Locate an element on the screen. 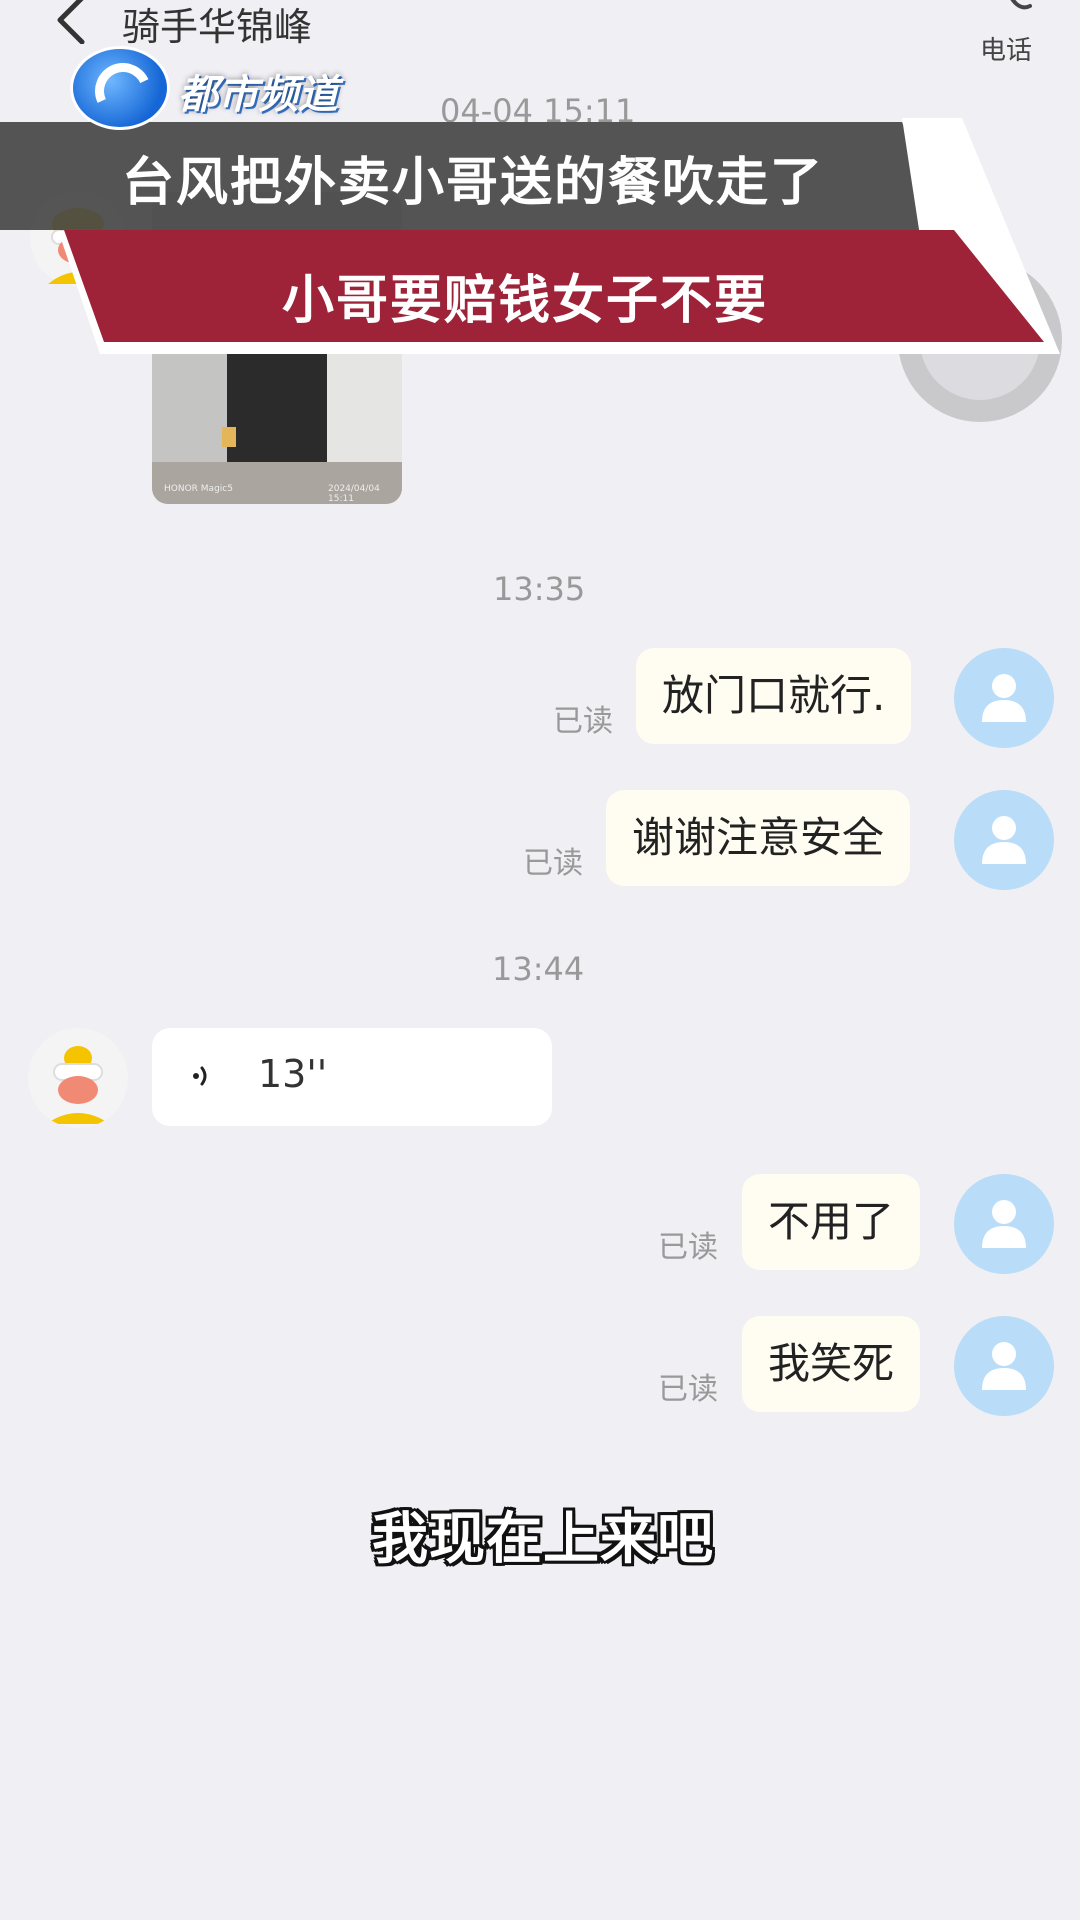  photo-watermark-time: 2024/04/04 15:11 is located at coordinates (354, 494).